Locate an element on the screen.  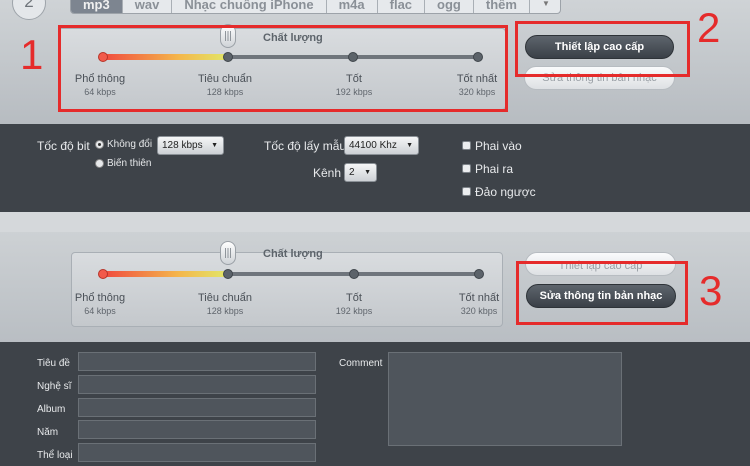
comment-field is located at coordinates (505, 399).